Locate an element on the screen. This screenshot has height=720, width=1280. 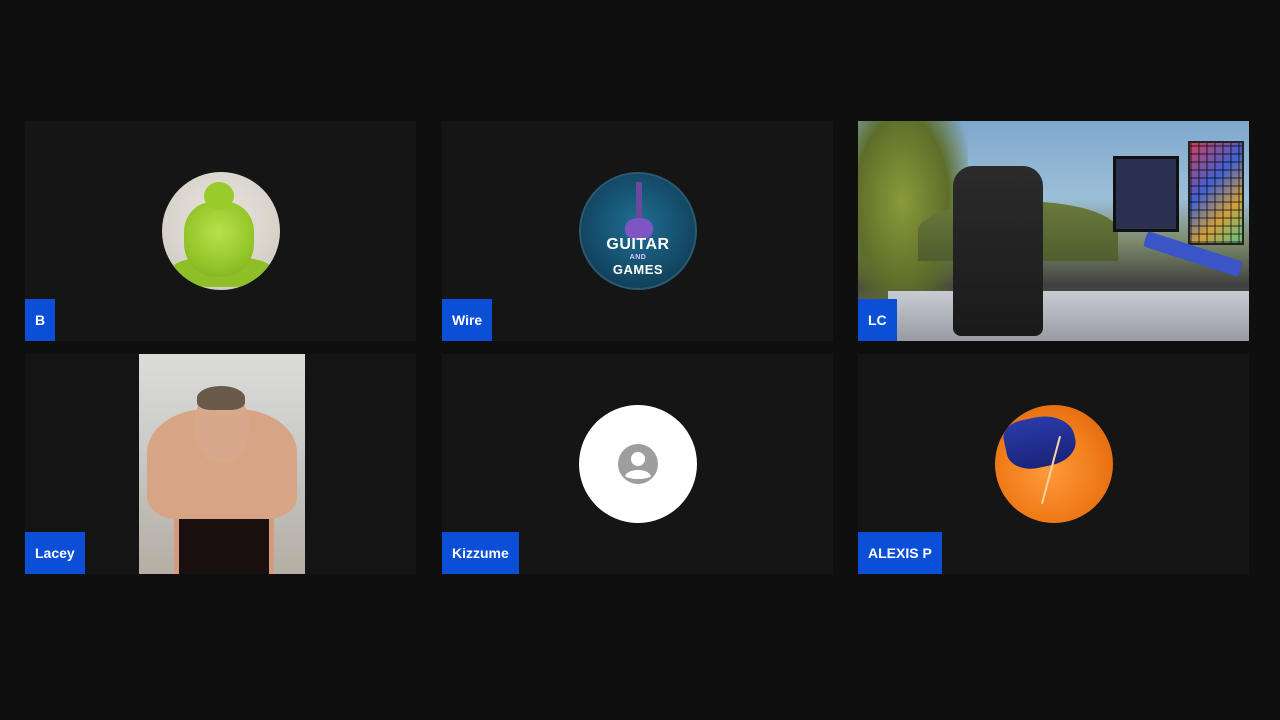
participant-name-tag: Lacey is located at coordinates (55, 553).